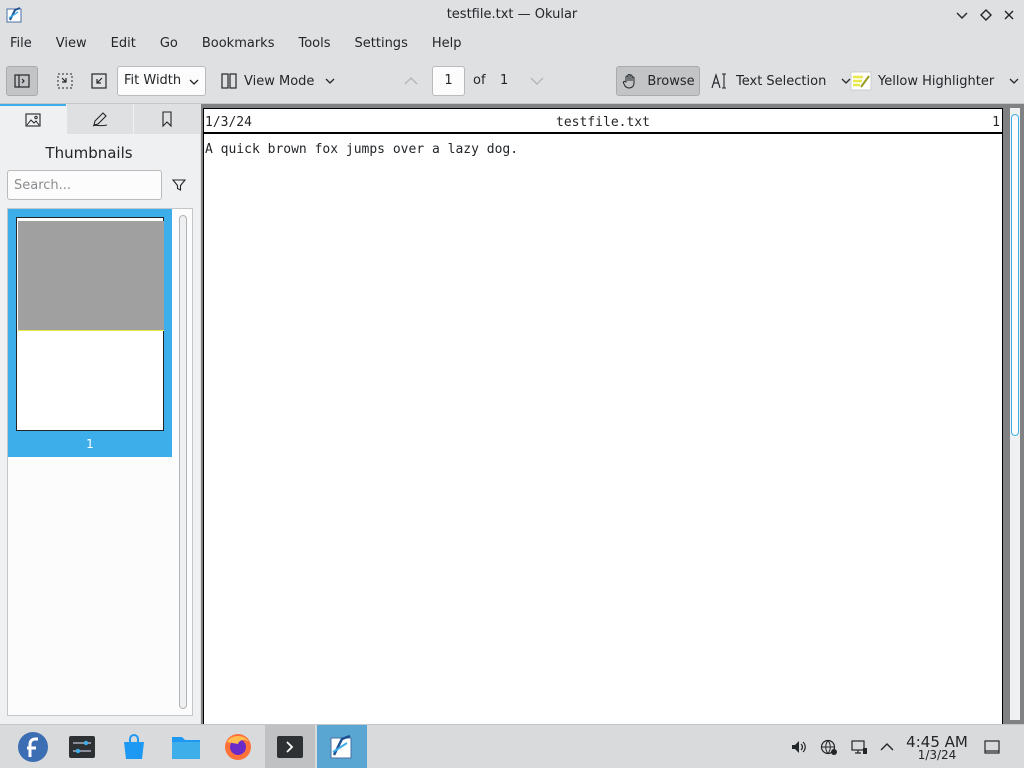  I want to click on settings-sliders-icon, so click(82, 747).